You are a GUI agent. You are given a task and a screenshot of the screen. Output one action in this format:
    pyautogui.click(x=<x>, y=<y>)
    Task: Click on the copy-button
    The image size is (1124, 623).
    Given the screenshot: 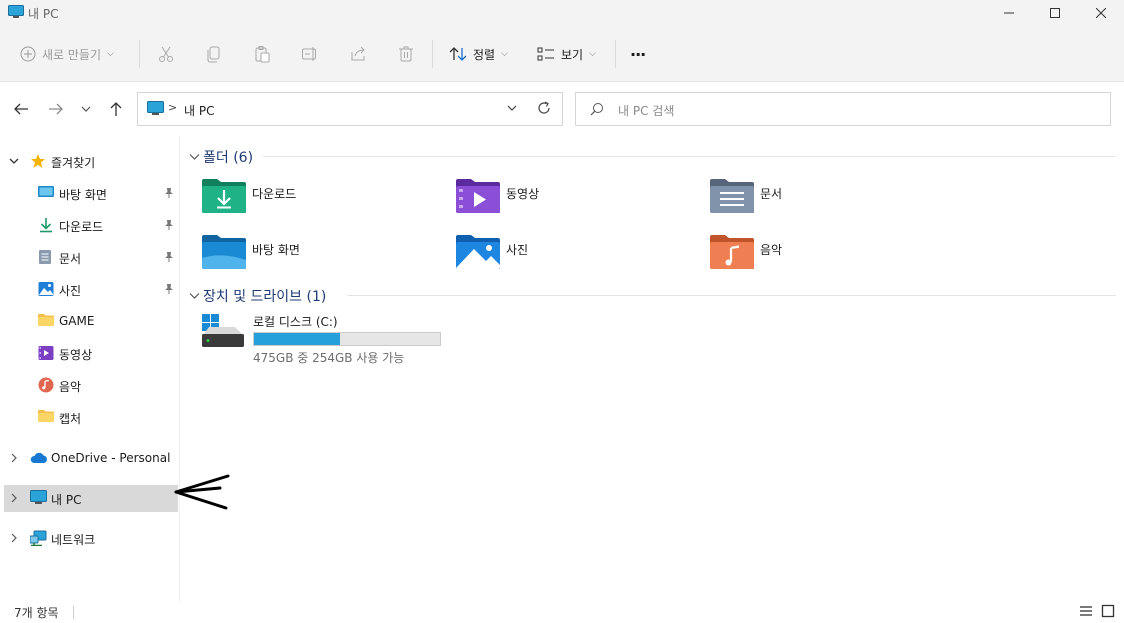 What is the action you would take?
    pyautogui.click(x=214, y=54)
    